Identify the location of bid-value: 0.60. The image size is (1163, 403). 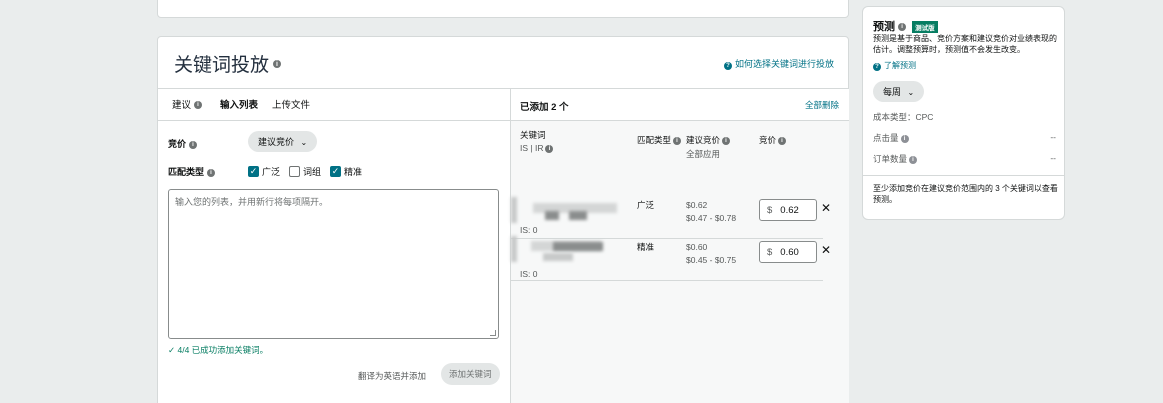
(789, 252).